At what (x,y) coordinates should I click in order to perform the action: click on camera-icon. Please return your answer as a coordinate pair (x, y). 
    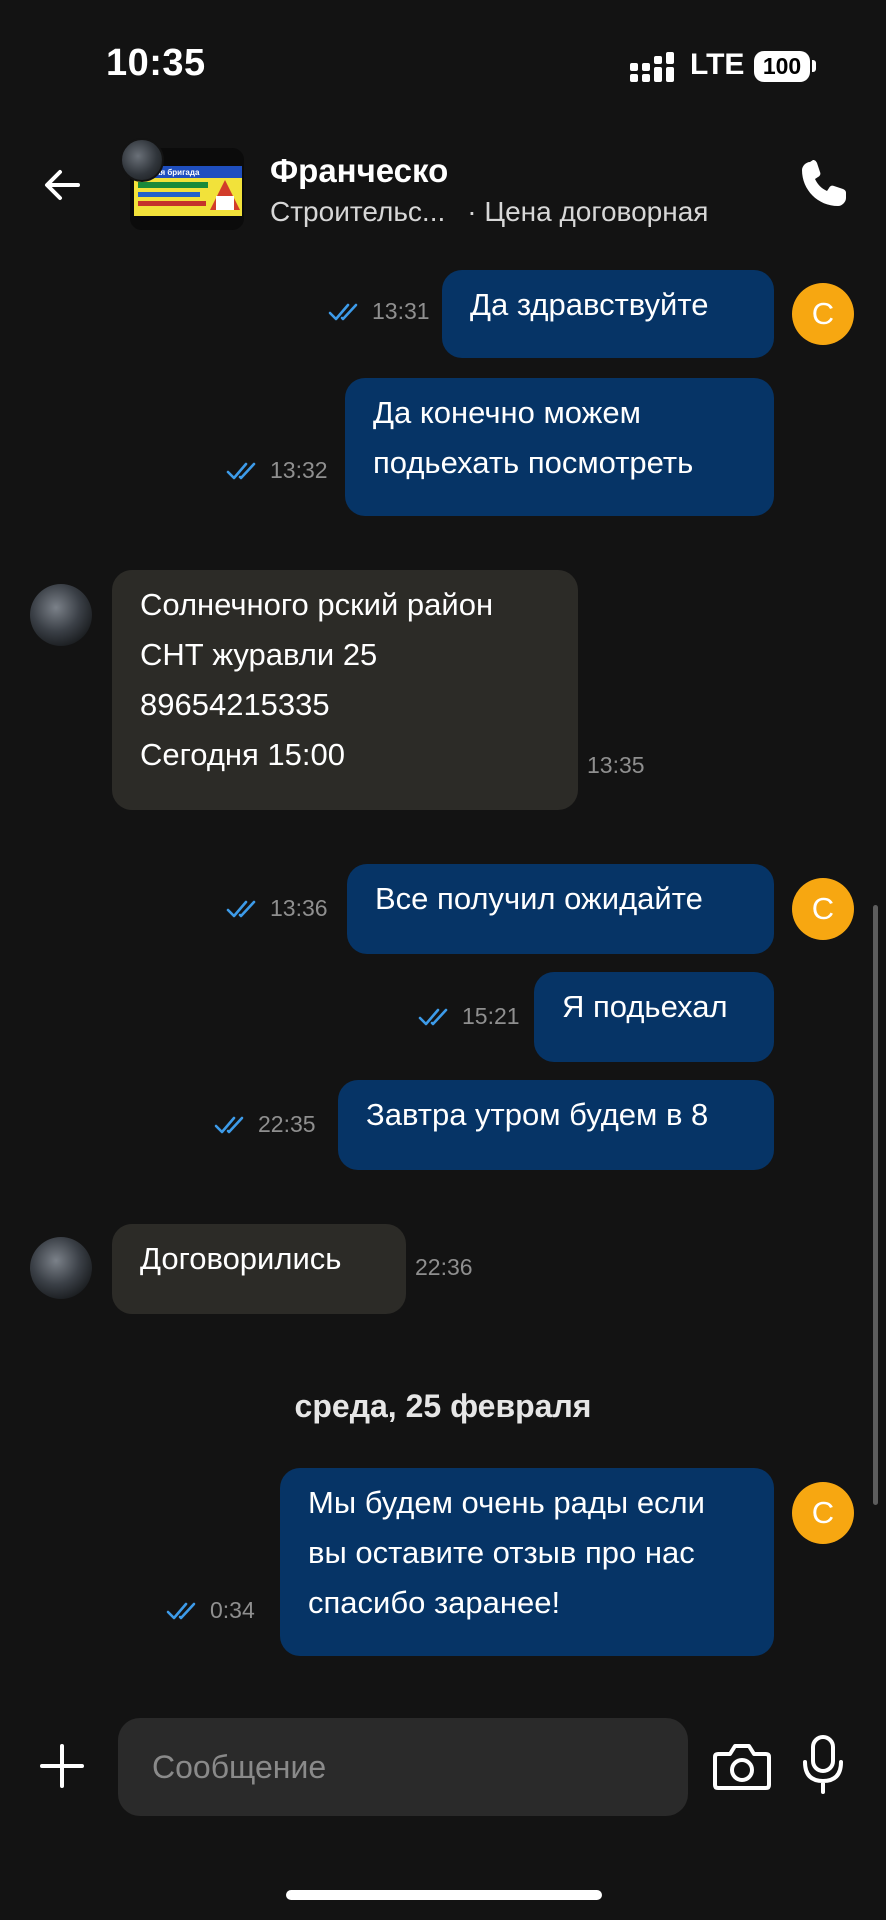
    Looking at the image, I should click on (742, 1766).